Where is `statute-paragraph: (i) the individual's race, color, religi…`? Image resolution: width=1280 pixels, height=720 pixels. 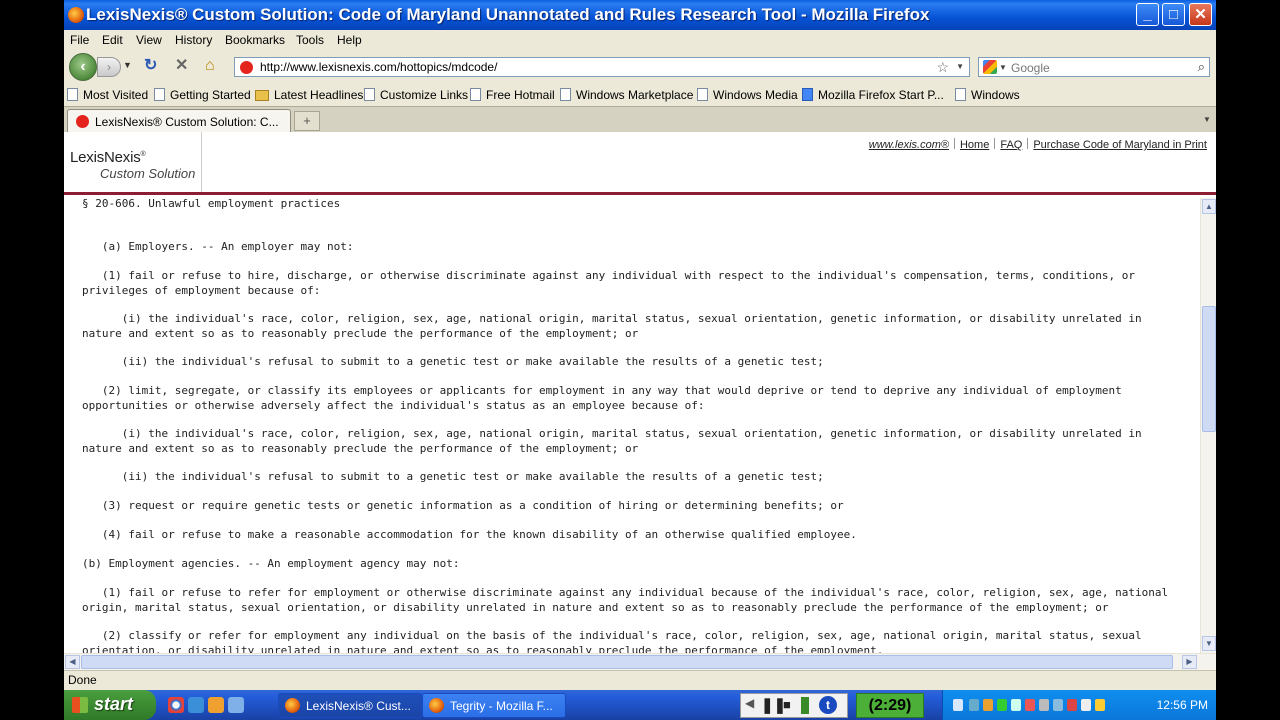 statute-paragraph: (i) the individual's race, color, religi… is located at coordinates (615, 441).